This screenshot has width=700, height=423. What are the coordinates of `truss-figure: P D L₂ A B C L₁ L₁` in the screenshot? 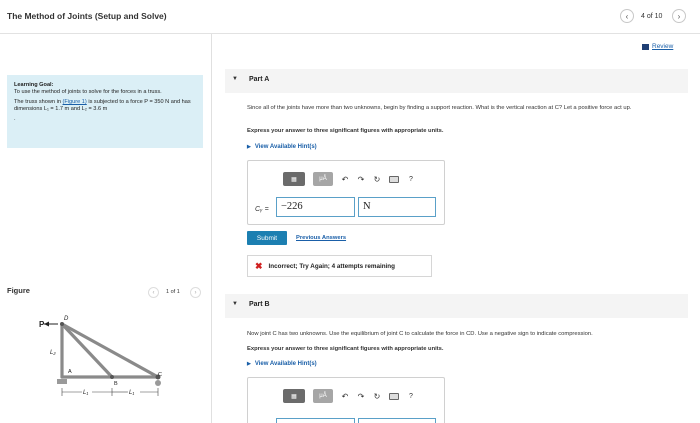 It's located at (100, 356).